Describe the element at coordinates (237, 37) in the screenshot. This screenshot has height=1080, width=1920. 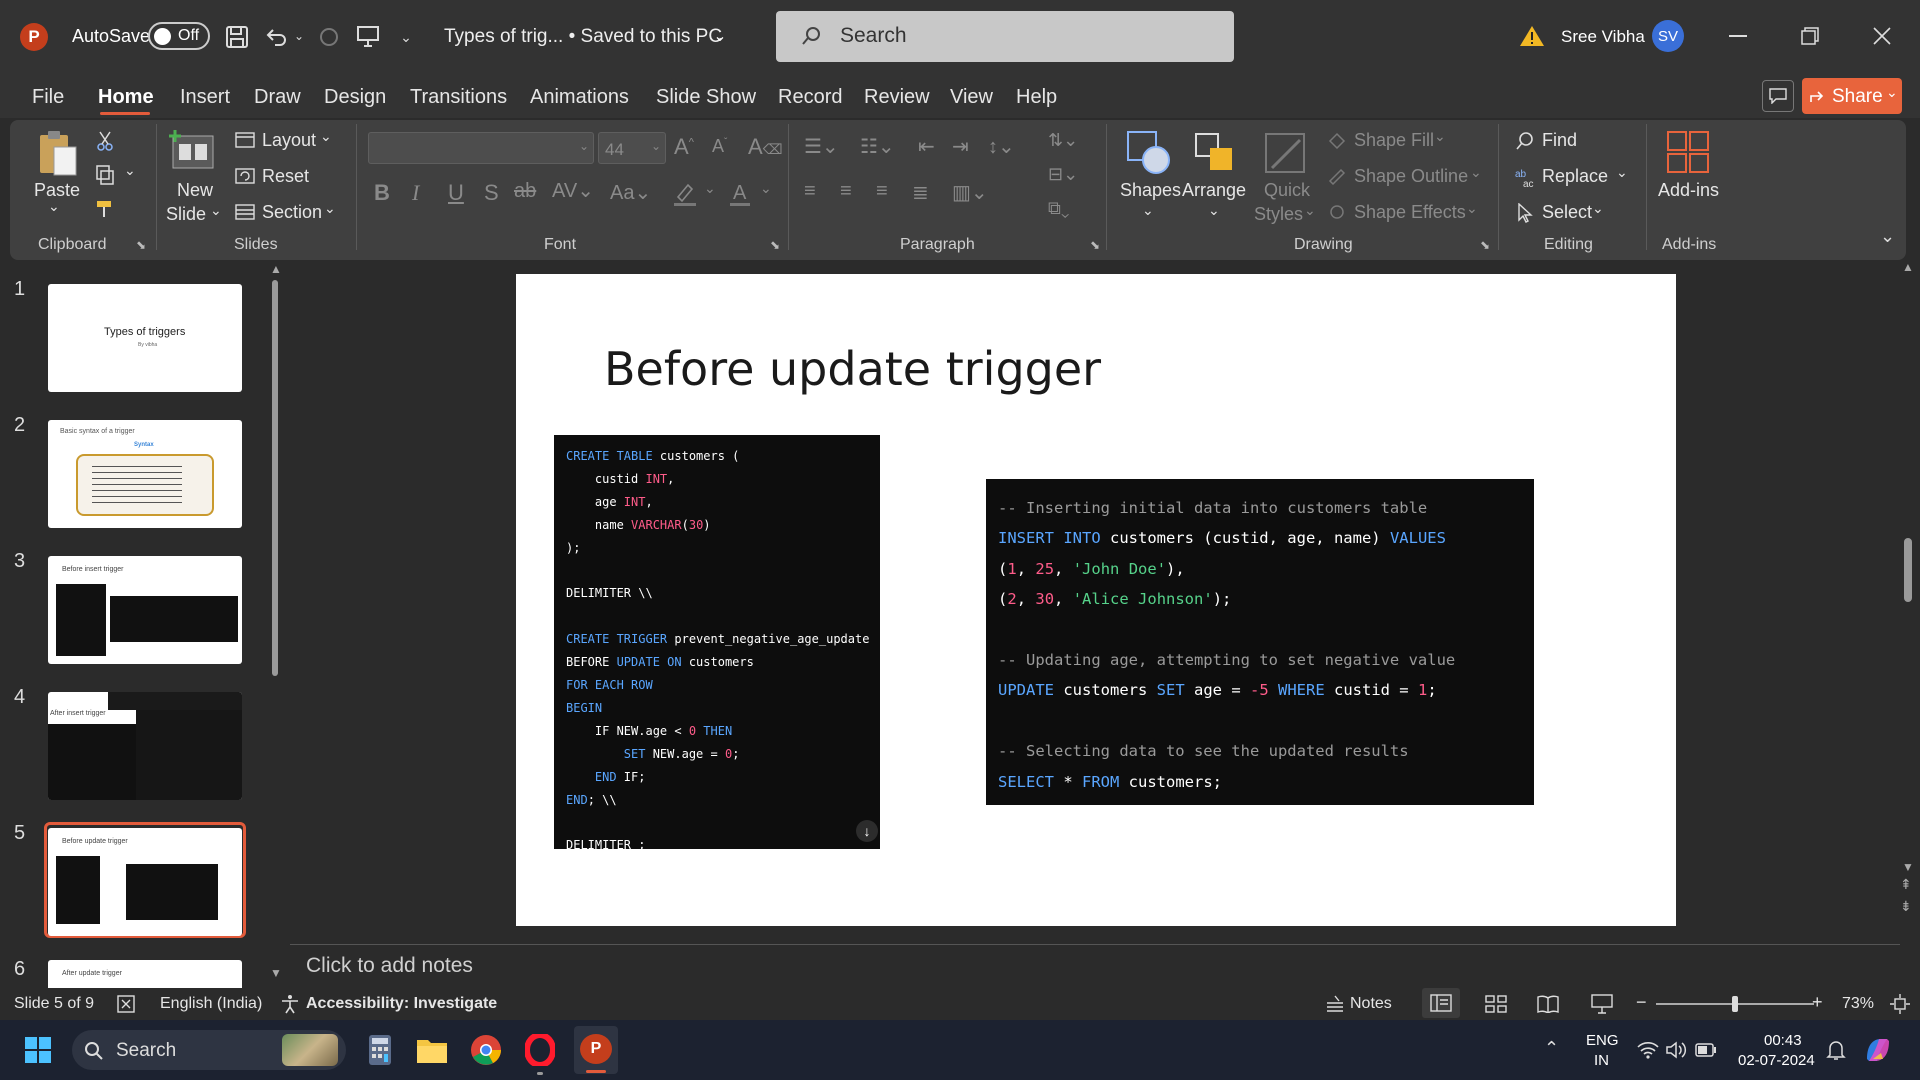
I see `save-icon` at that location.